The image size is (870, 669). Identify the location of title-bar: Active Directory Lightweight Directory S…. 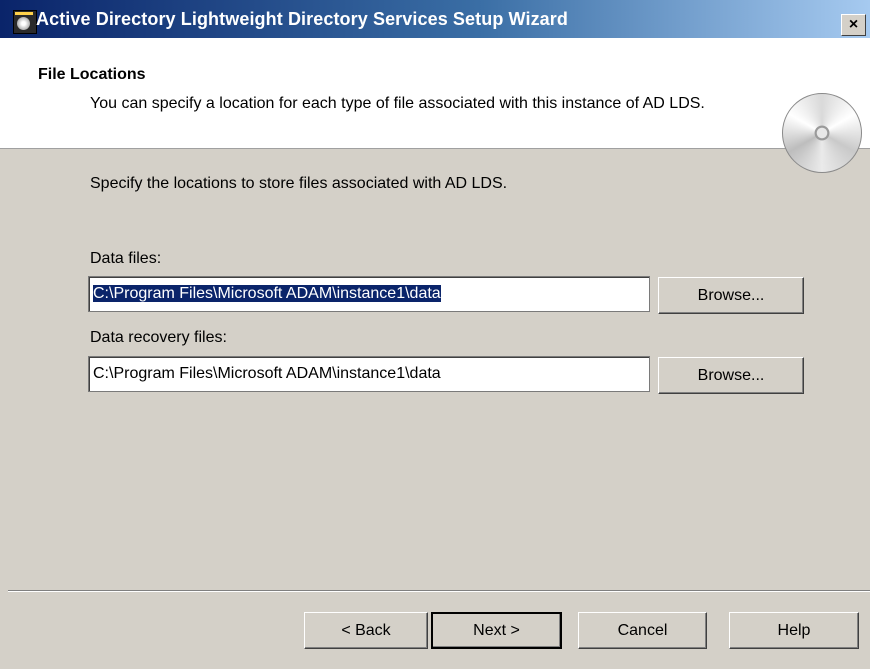
(435, 19).